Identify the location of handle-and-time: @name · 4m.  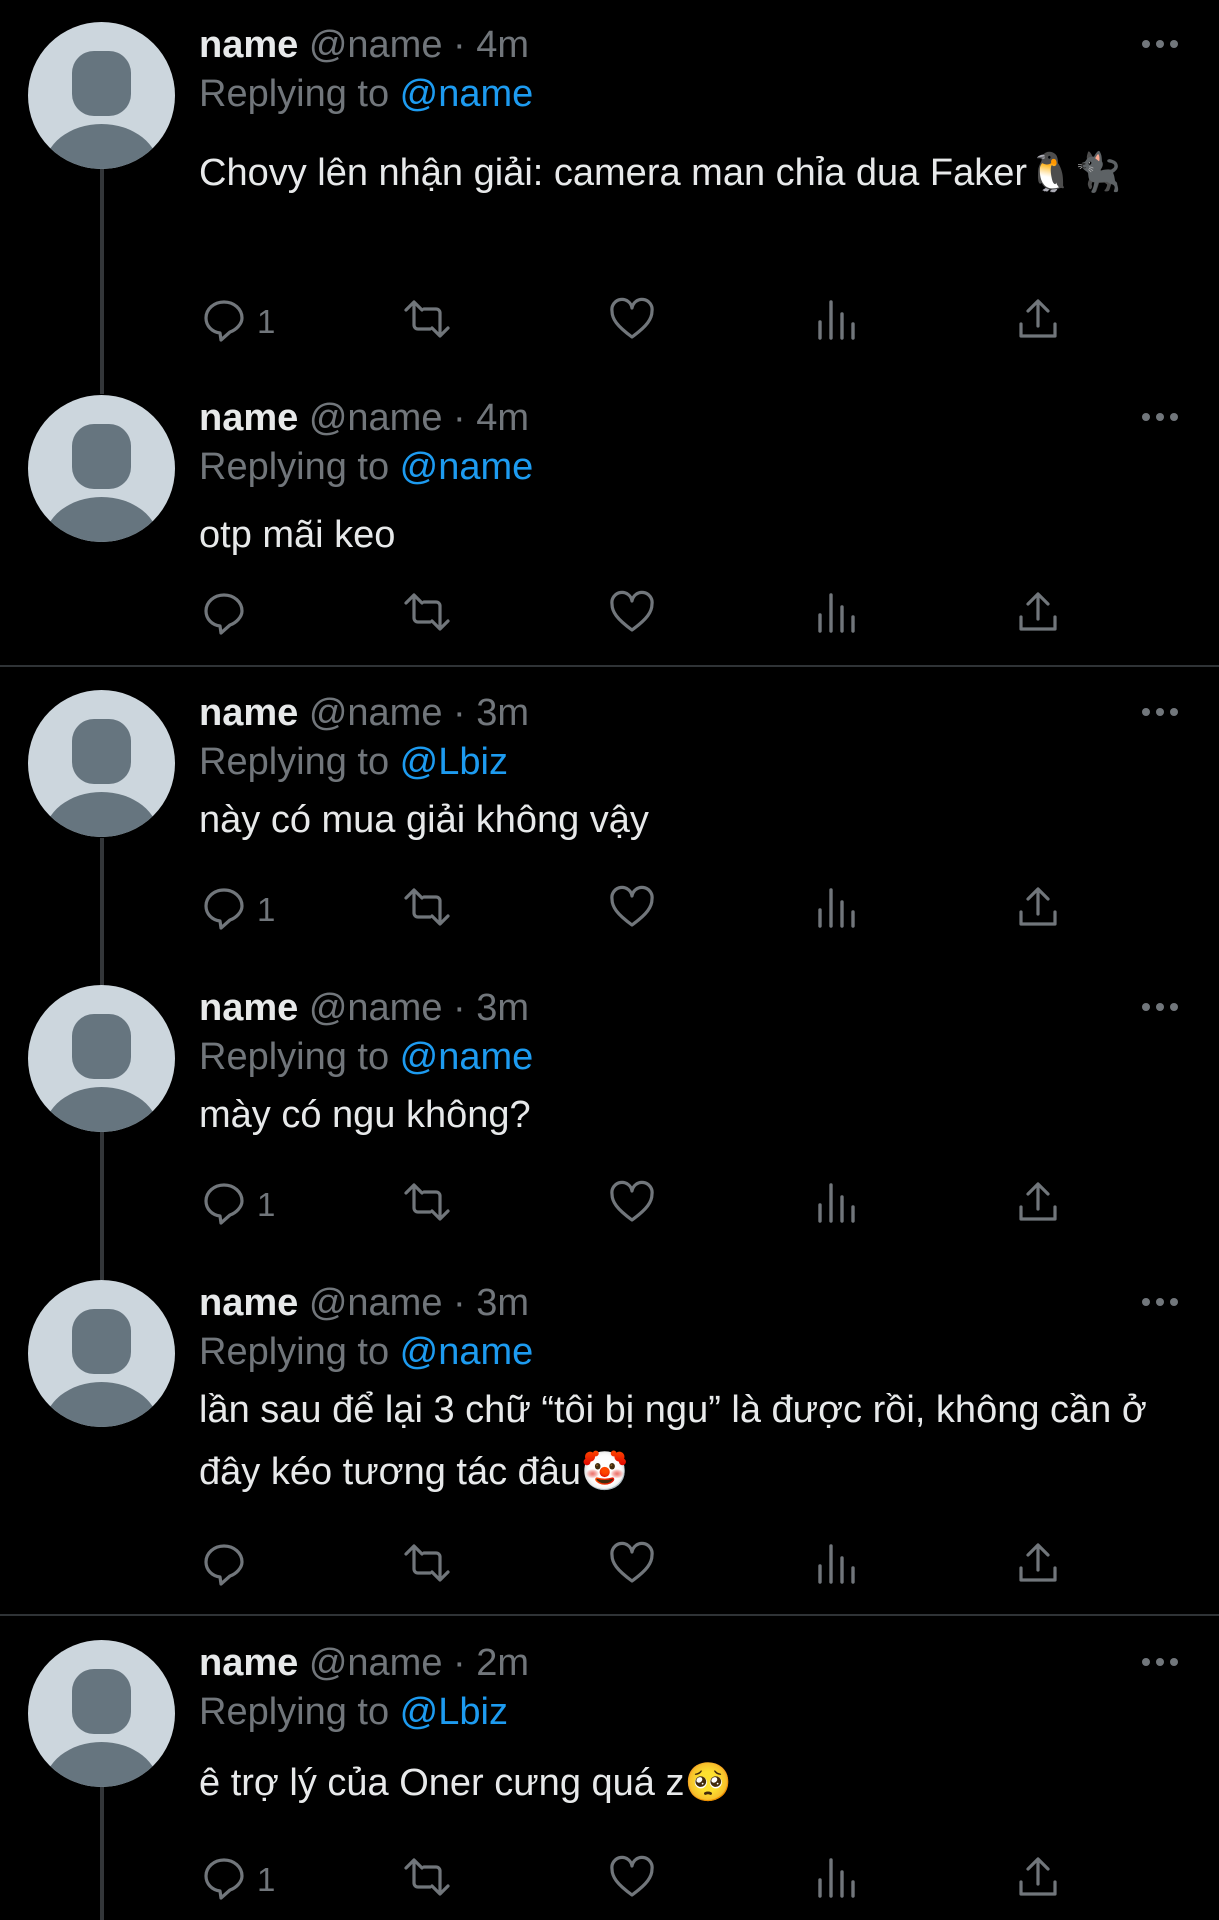
(419, 418).